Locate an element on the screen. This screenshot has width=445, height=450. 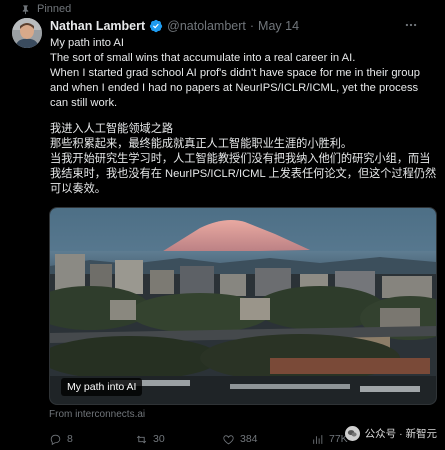
pinned-indicator: Pinned is located at coordinates (45, 9).